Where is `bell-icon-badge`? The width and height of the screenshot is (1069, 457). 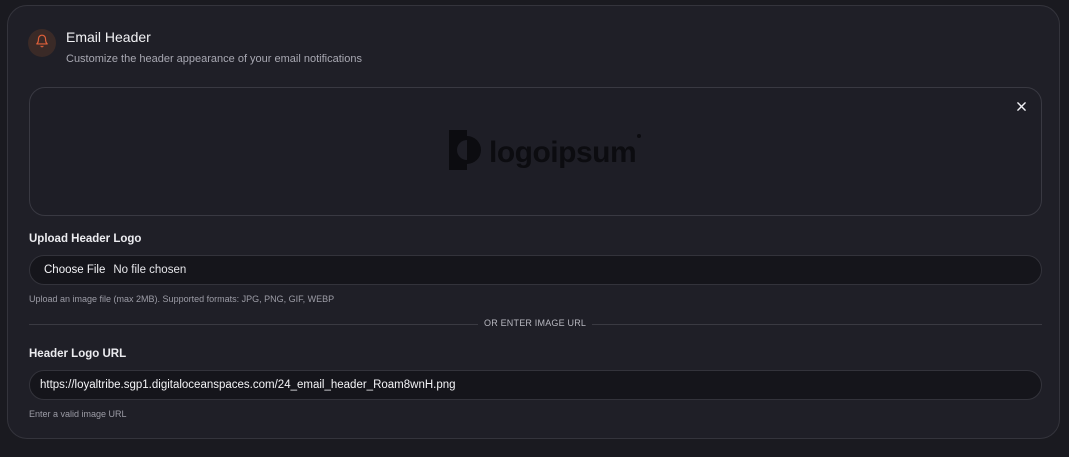 bell-icon-badge is located at coordinates (42, 43).